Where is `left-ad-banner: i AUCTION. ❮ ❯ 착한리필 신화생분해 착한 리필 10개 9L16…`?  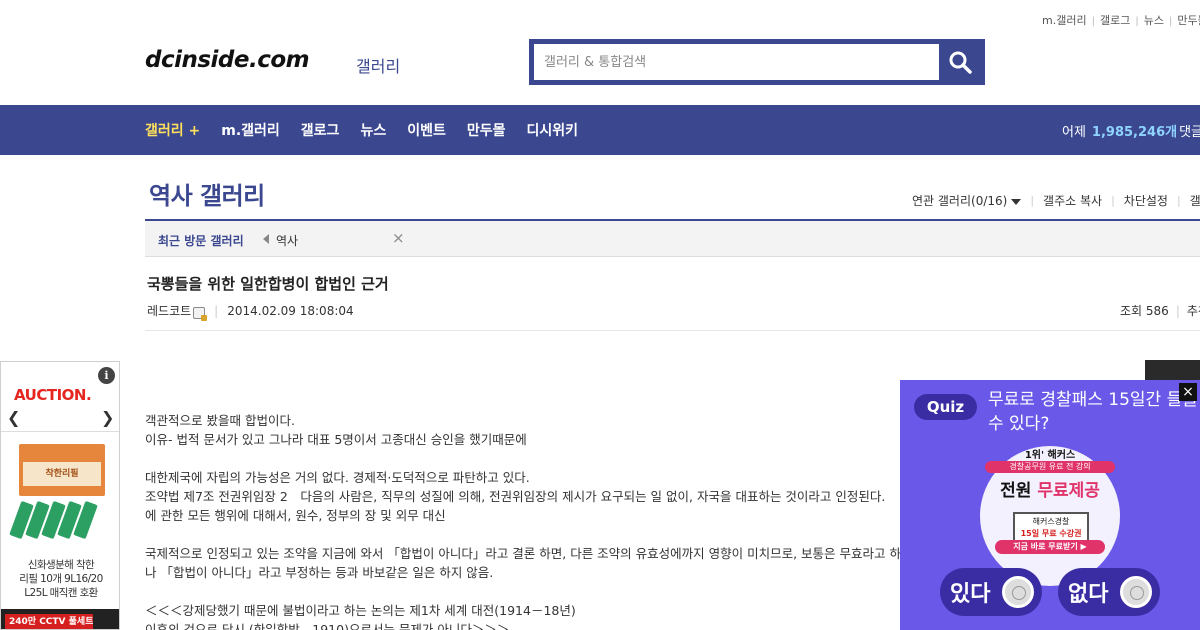
left-ad-banner: i AUCTION. ❮ ❯ 착한리필 신화생분해 착한 리필 10개 9L16… is located at coordinates (60, 495).